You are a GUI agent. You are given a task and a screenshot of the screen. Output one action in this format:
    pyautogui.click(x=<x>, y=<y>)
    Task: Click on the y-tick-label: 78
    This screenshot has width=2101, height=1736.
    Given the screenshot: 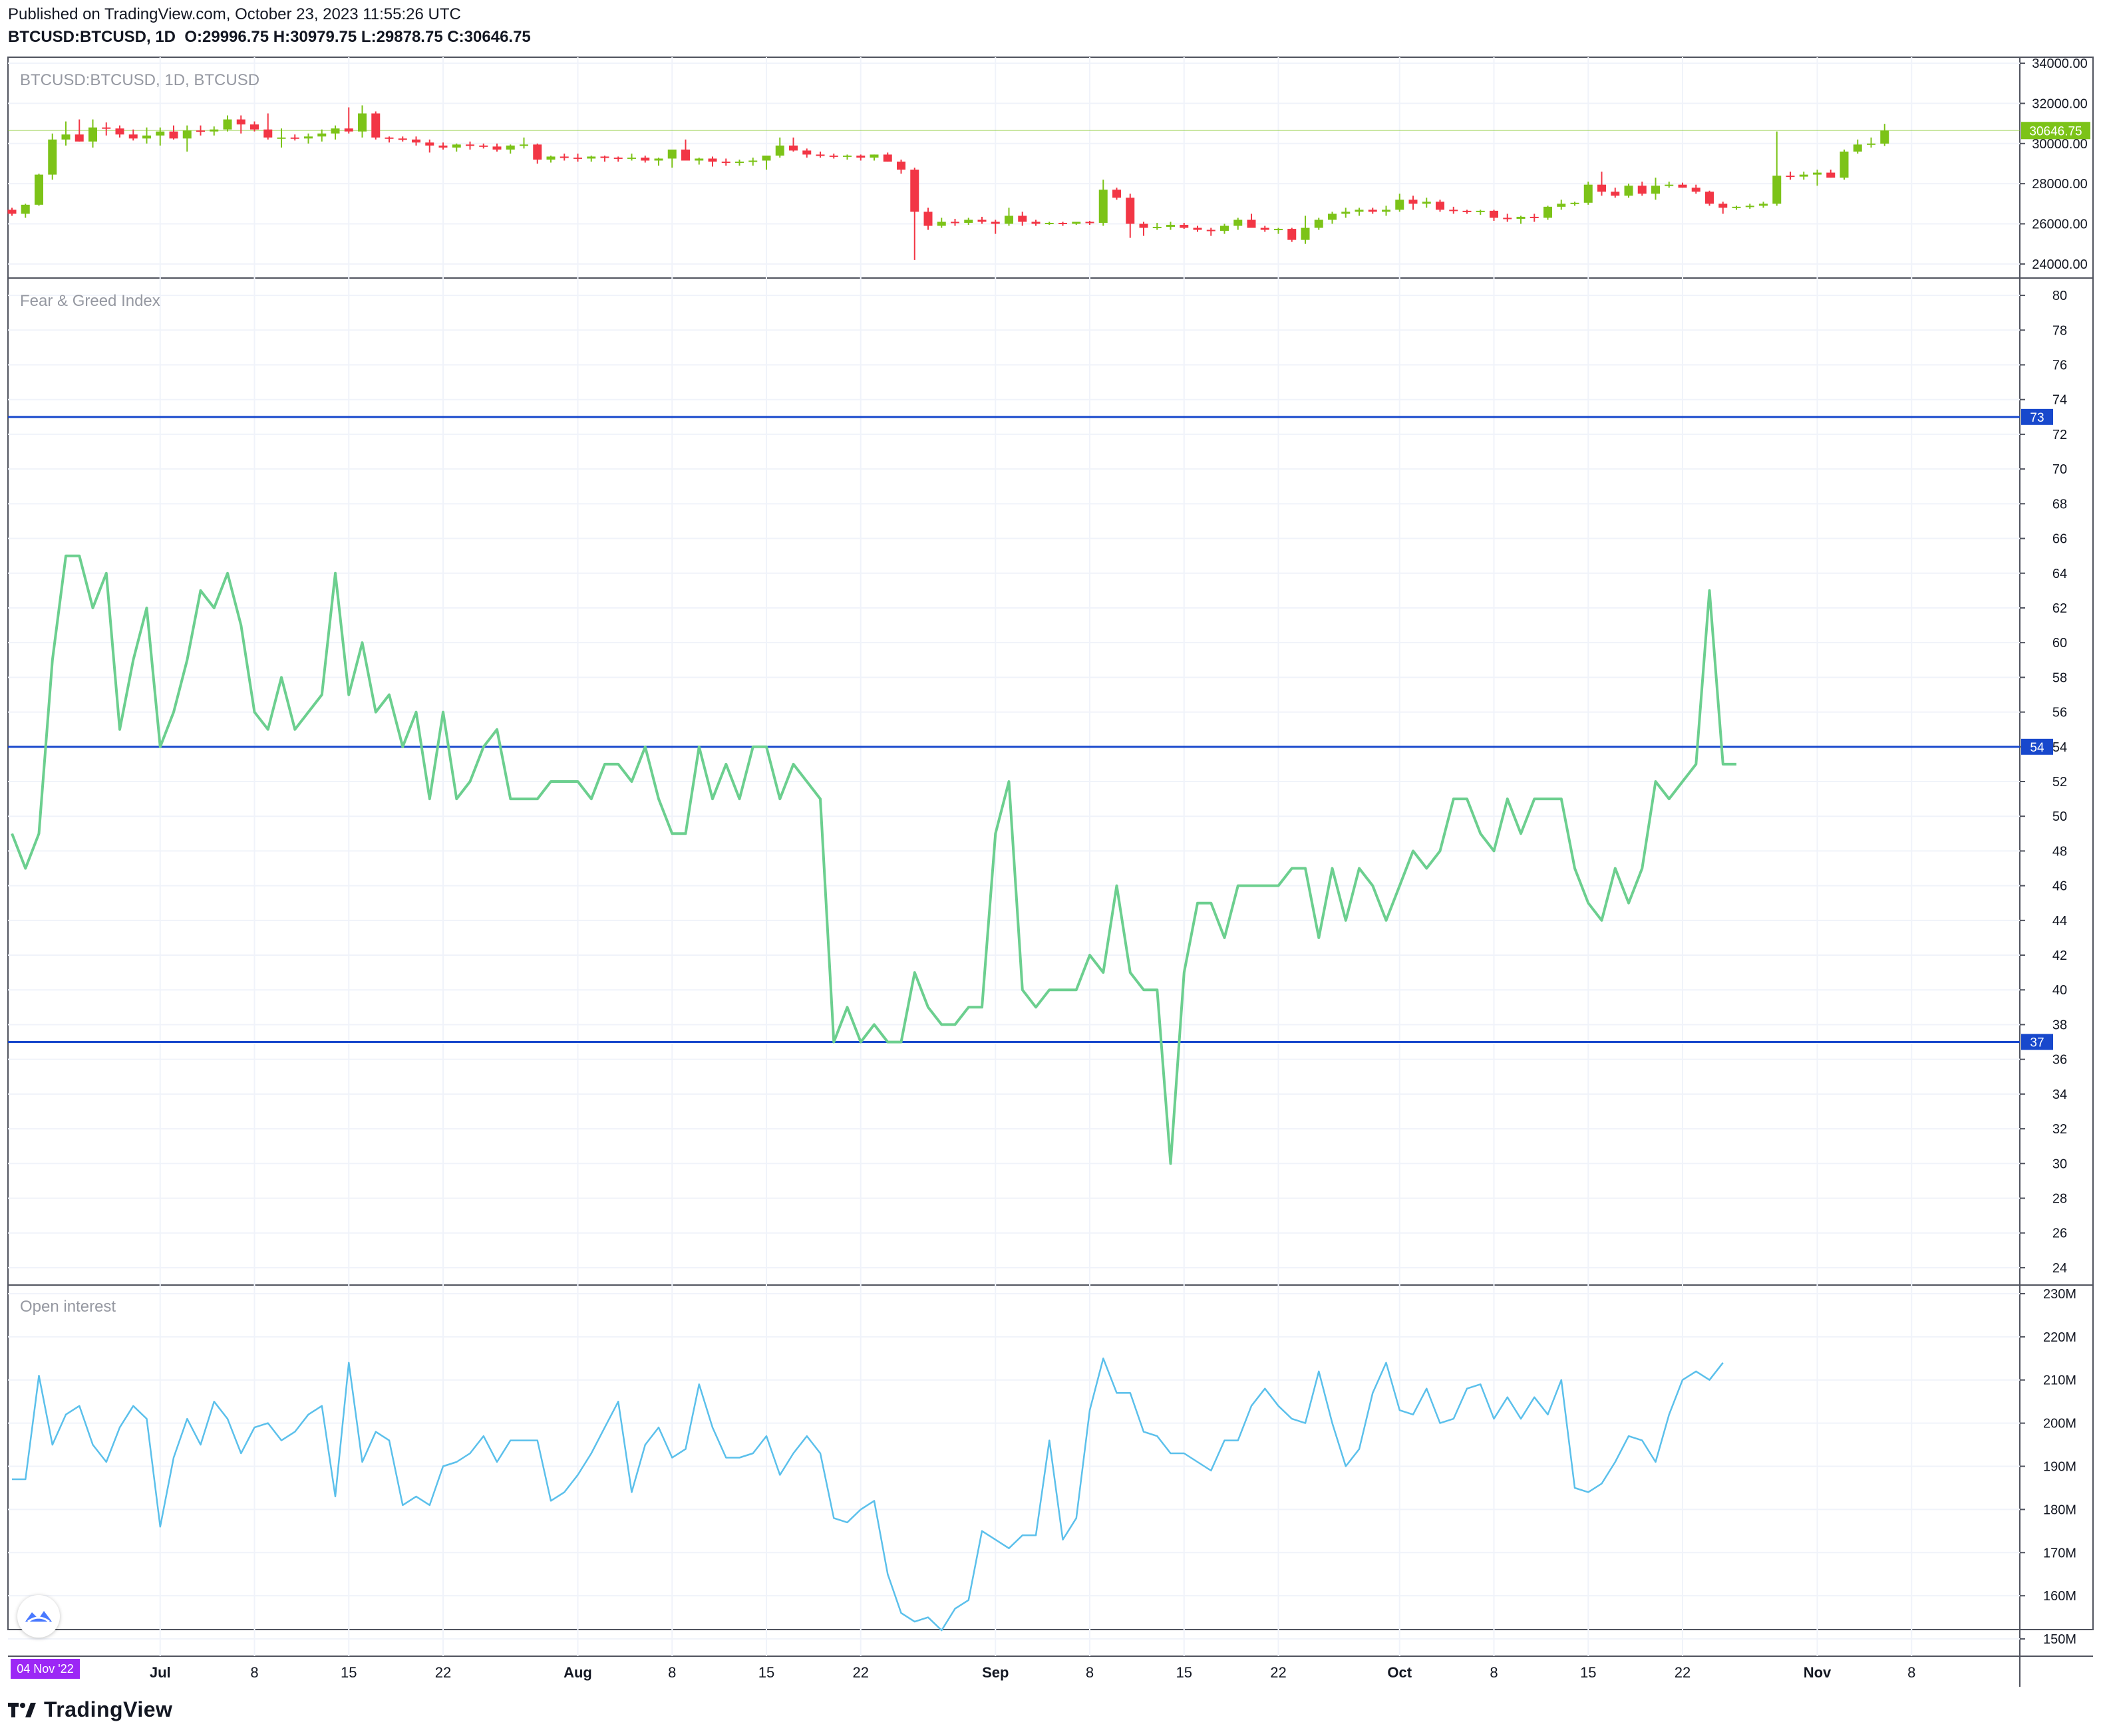 What is the action you would take?
    pyautogui.click(x=2059, y=330)
    